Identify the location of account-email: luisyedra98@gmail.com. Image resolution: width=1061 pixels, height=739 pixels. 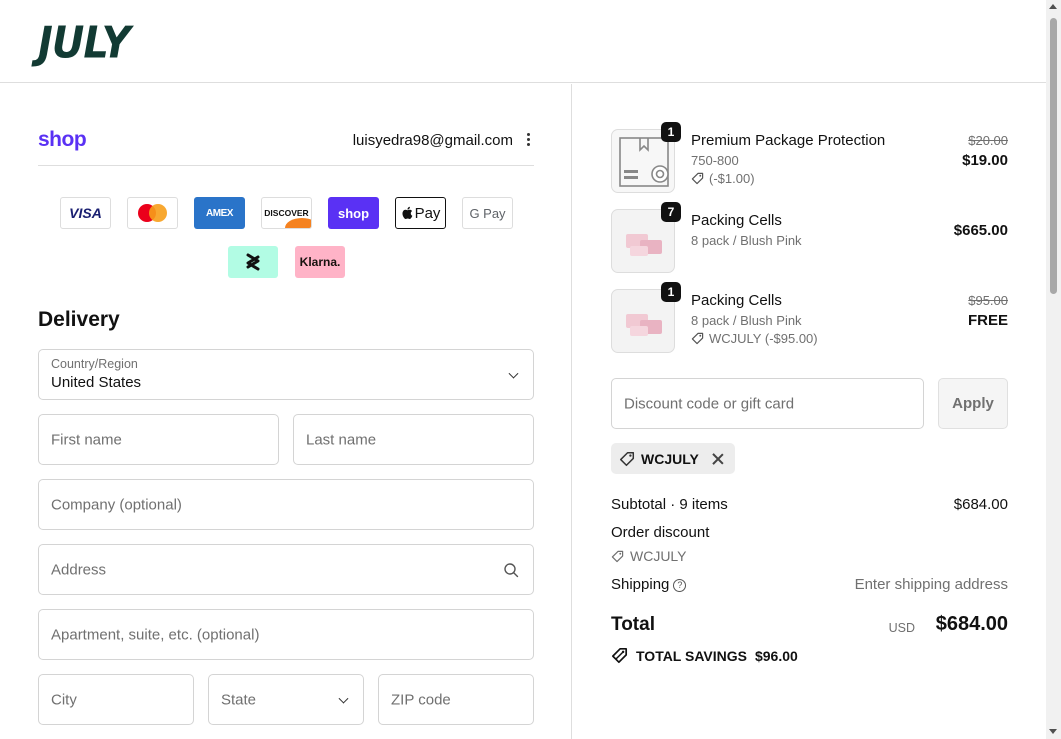
(432, 140).